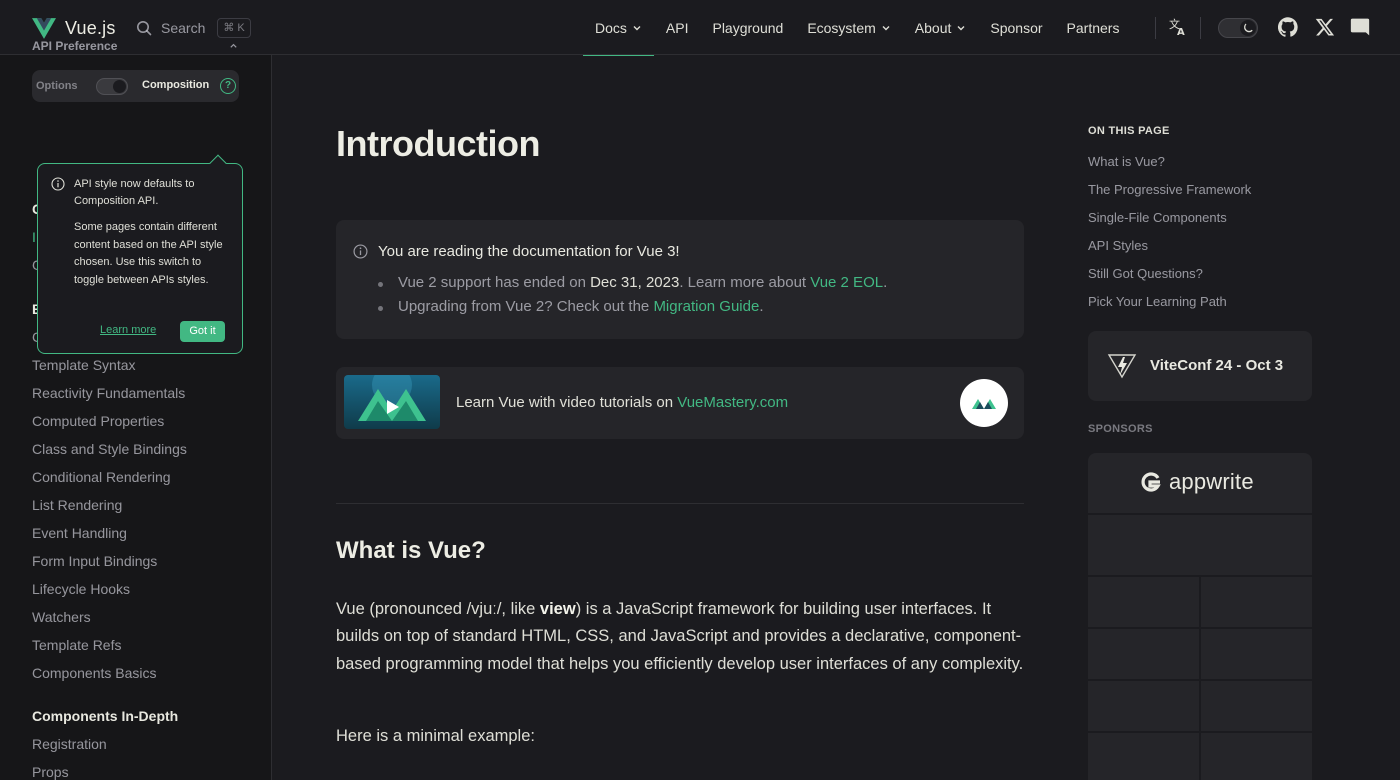  I want to click on migration-guide-link: Migration Guide, so click(706, 306).